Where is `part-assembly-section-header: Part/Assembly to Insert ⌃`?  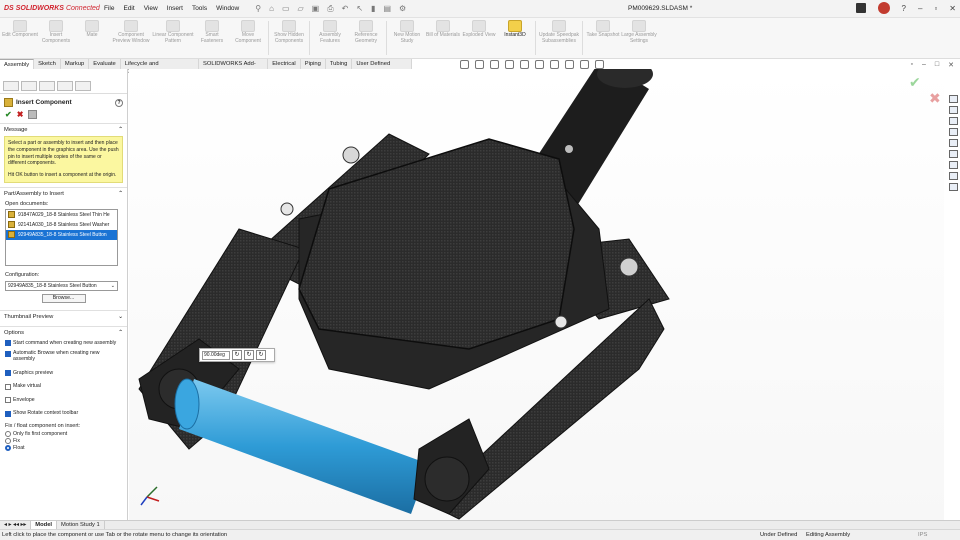
part-assembly-section-header: Part/Assembly to Insert ⌃ is located at coordinates (63, 192).